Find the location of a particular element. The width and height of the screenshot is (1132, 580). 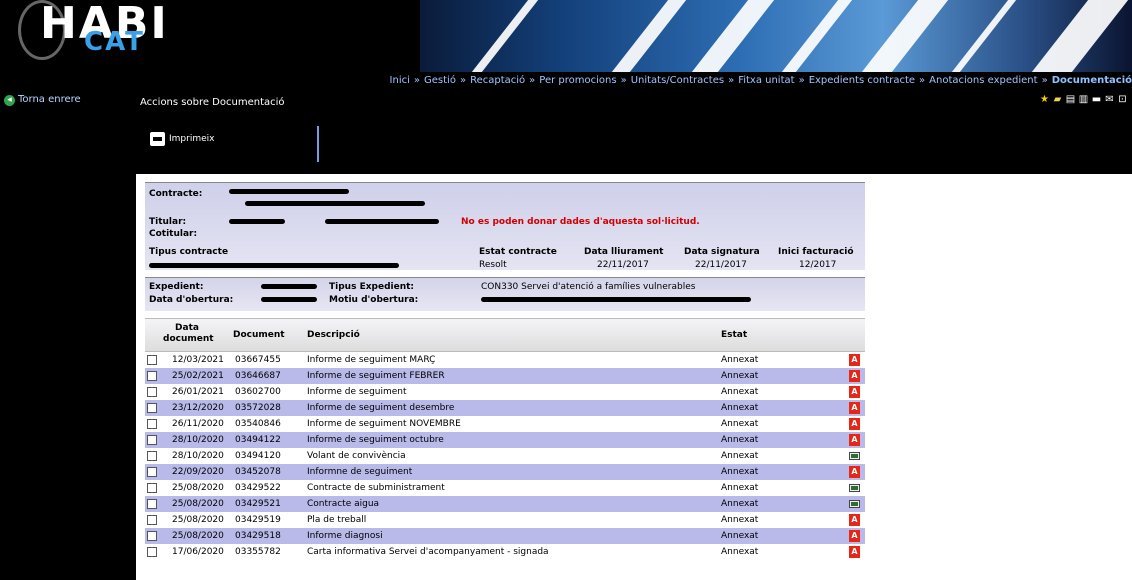

breadcrumb-item: Fitxa unitat is located at coordinates (766, 80).